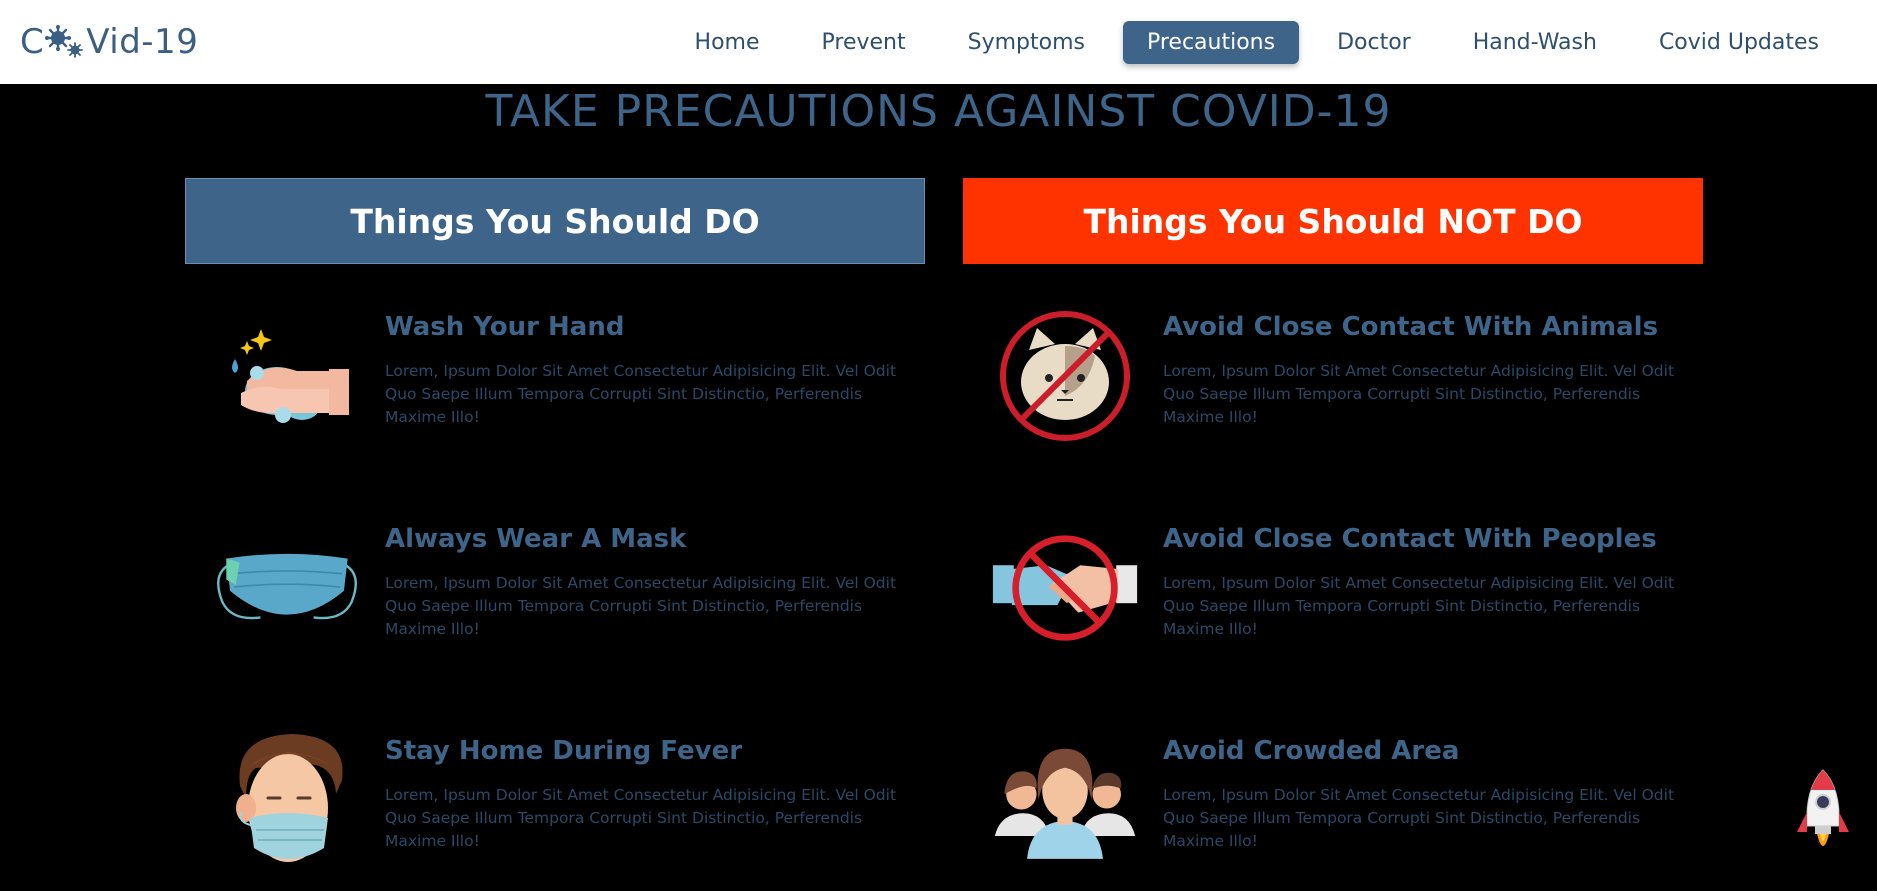  Describe the element at coordinates (287, 588) in the screenshot. I see `face-mask-icon` at that location.